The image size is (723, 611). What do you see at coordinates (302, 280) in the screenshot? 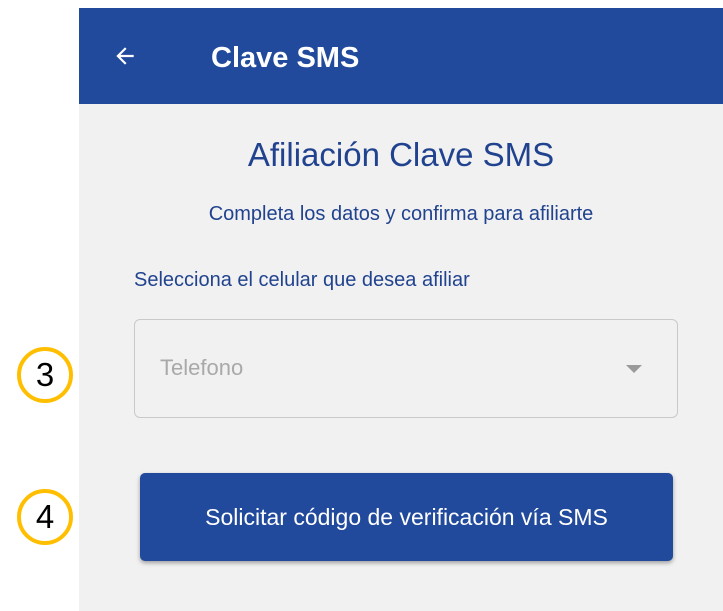
I see `phone-select-label: Selecciona el celular que desea afiliar` at bounding box center [302, 280].